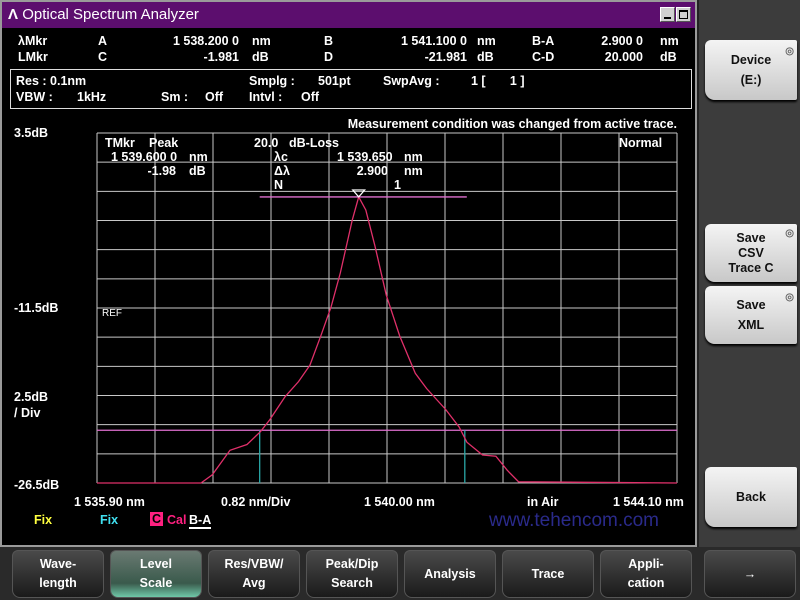 This screenshot has width=800, height=600. Describe the element at coordinates (164, 143) in the screenshot. I see `peak-label: Peak` at that location.